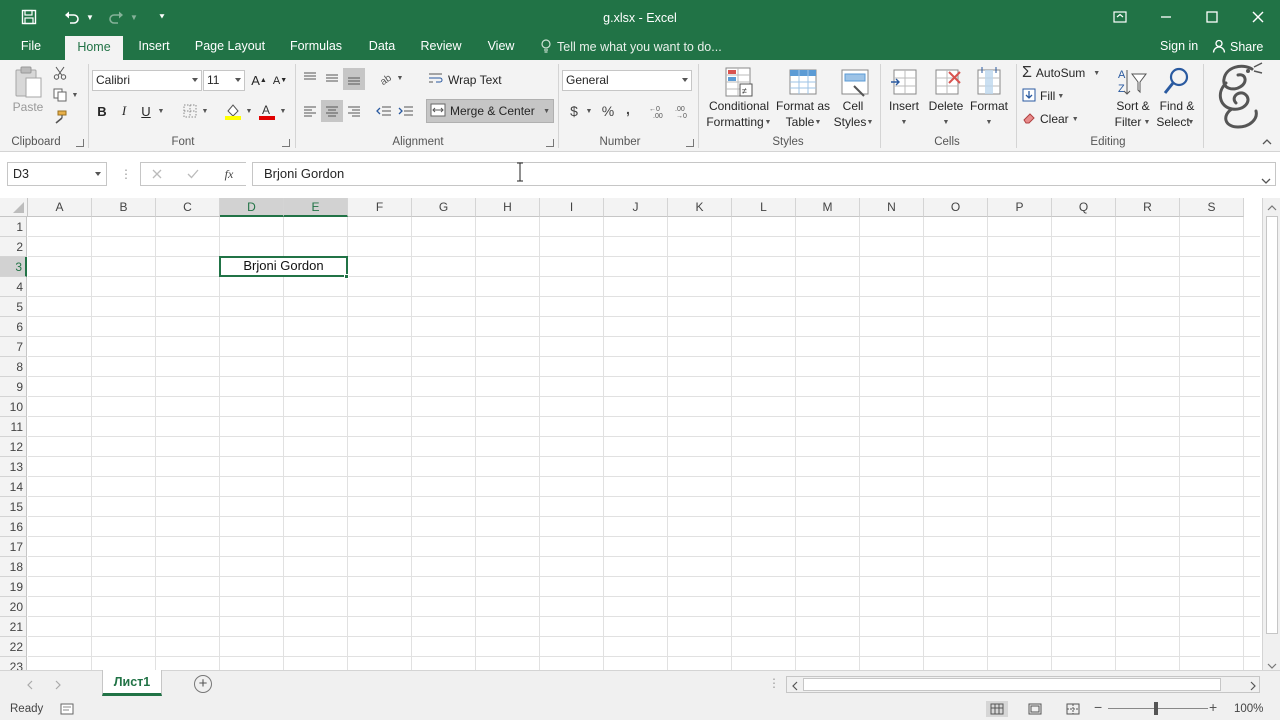 This screenshot has width=1280, height=720. What do you see at coordinates (229, 174) in the screenshot?
I see `insert-function-icon: fx` at bounding box center [229, 174].